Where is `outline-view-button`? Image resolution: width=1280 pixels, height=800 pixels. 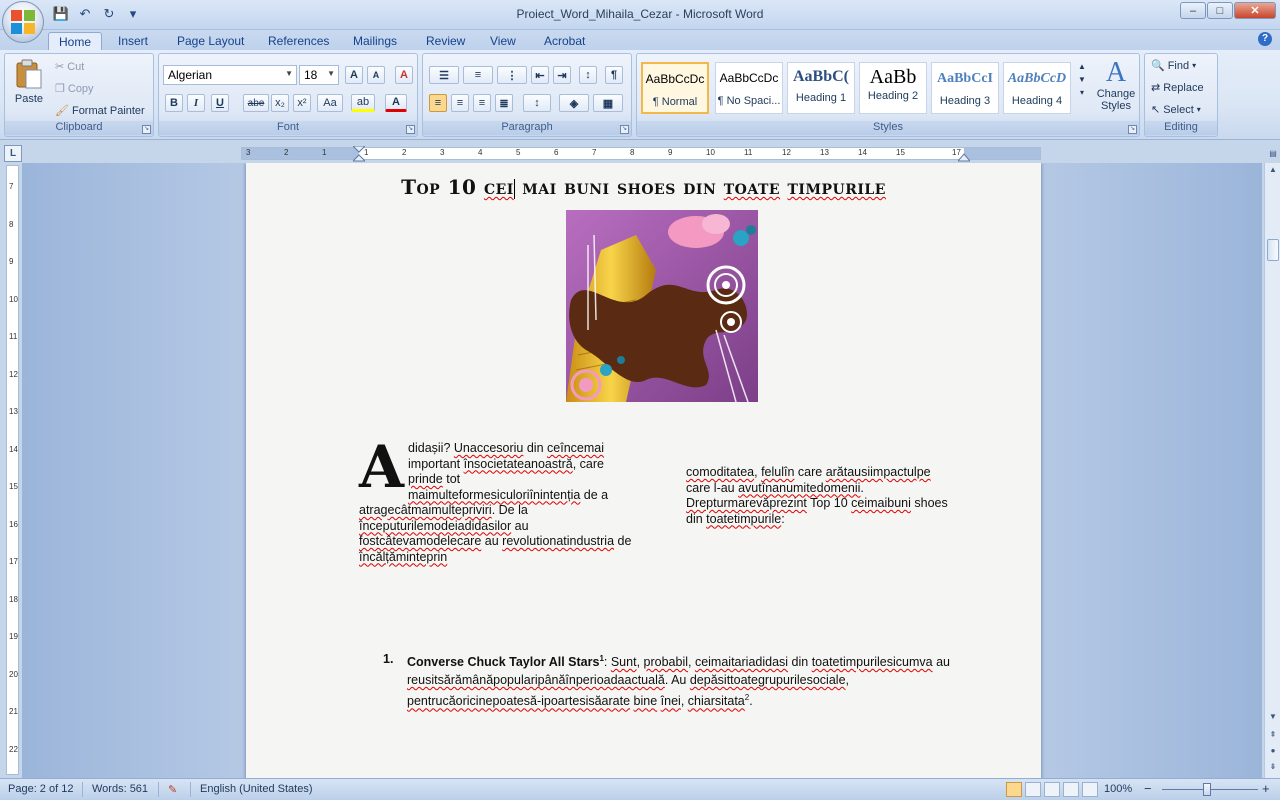 outline-view-button is located at coordinates (1071, 789).